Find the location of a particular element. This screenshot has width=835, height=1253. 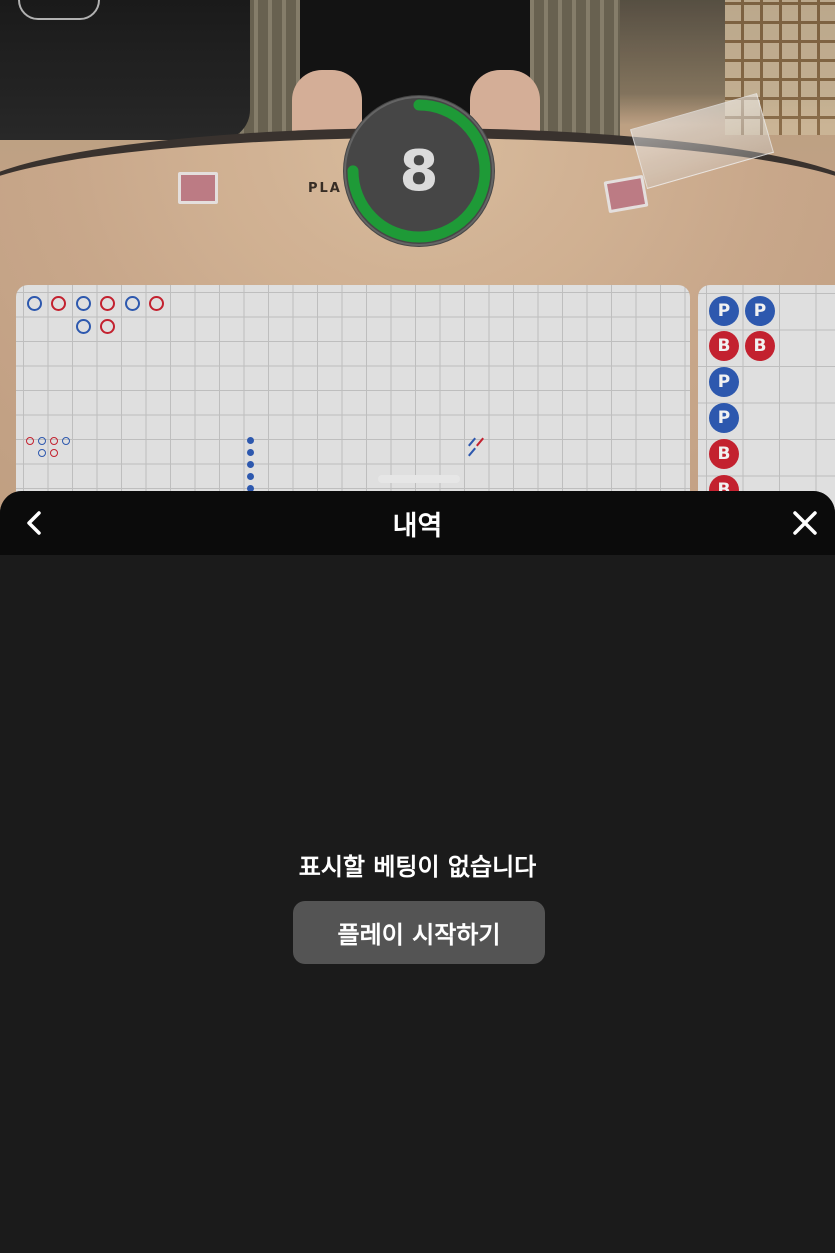

sheet-header: 내역 is located at coordinates (417, 523).